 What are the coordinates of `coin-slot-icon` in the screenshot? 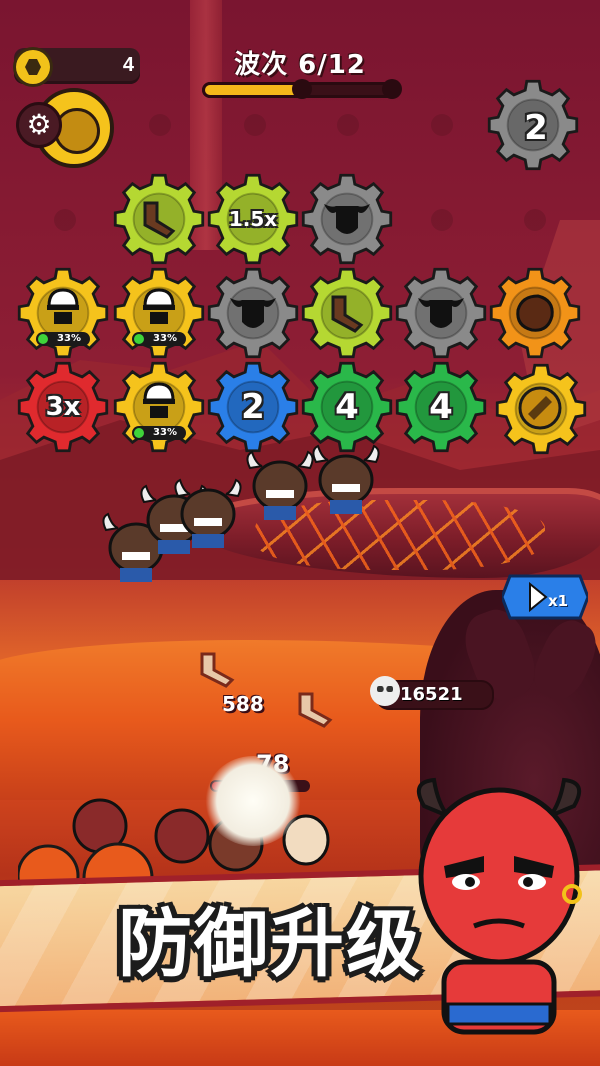 It's located at (540, 408).